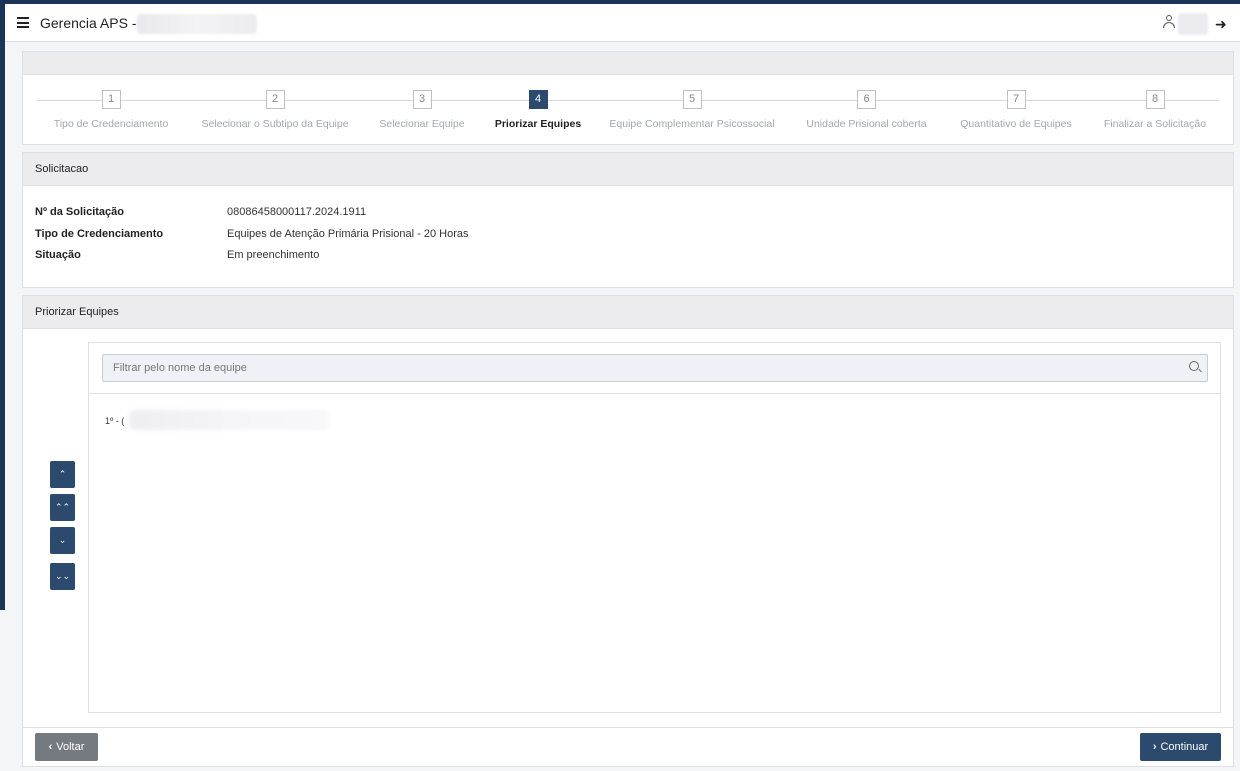 The height and width of the screenshot is (771, 1240). Describe the element at coordinates (1155, 99) in the screenshot. I see `step-number: 8` at that location.